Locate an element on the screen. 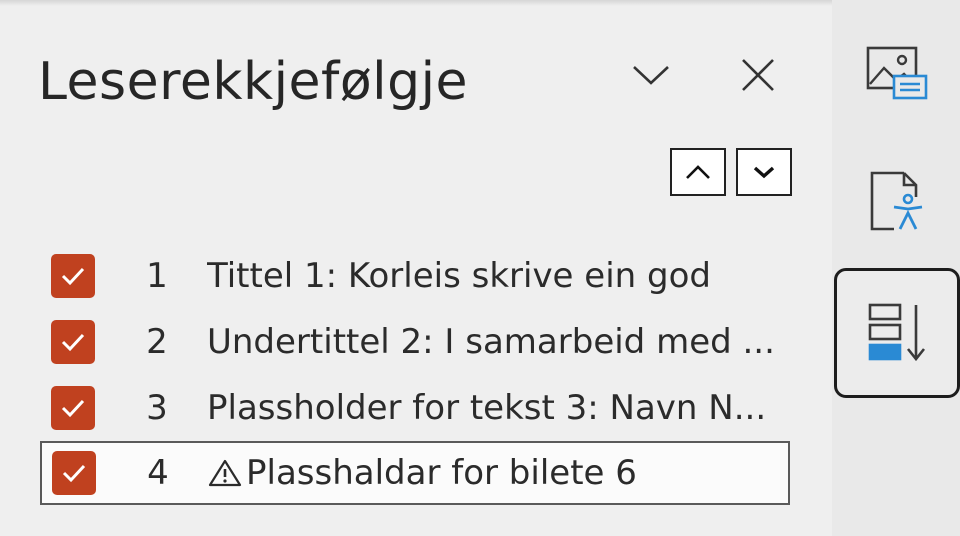  item-number: 4 is located at coordinates (158, 473).